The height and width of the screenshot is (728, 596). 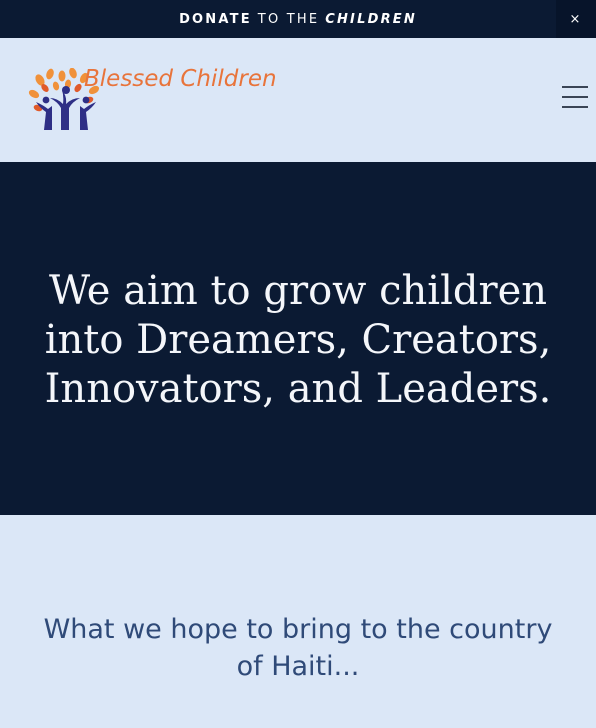 I want to click on announcement-bar: DONATE TO THE CHILDREN ×, so click(x=298, y=19).